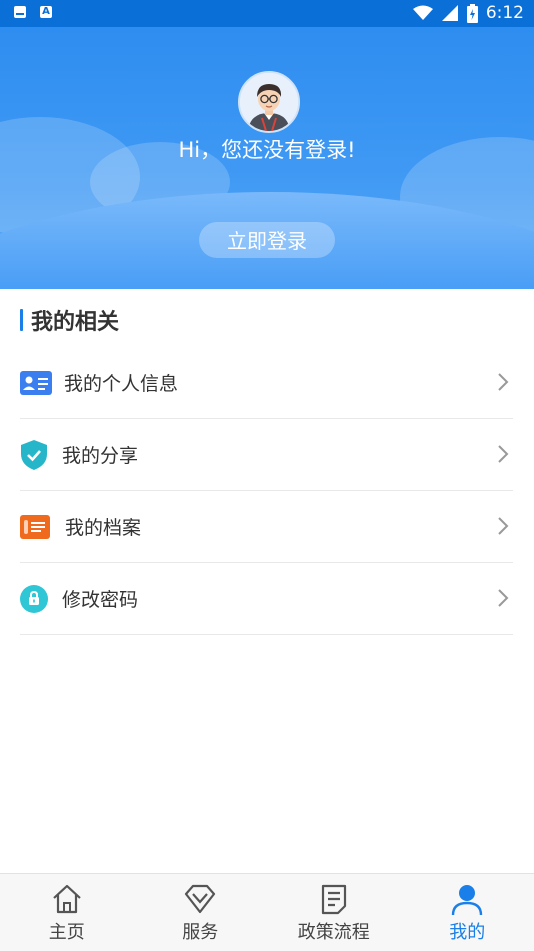  I want to click on login-prompt-text: Hi，您还没有登录!, so click(267, 149).